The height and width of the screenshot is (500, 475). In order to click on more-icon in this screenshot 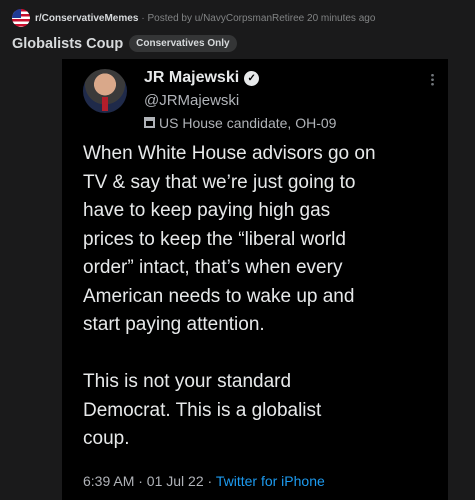, I will do `click(432, 79)`.